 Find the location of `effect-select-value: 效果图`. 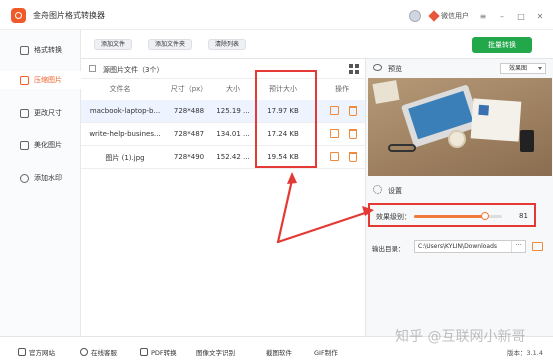

effect-select-value: 效果图 is located at coordinates (518, 68).